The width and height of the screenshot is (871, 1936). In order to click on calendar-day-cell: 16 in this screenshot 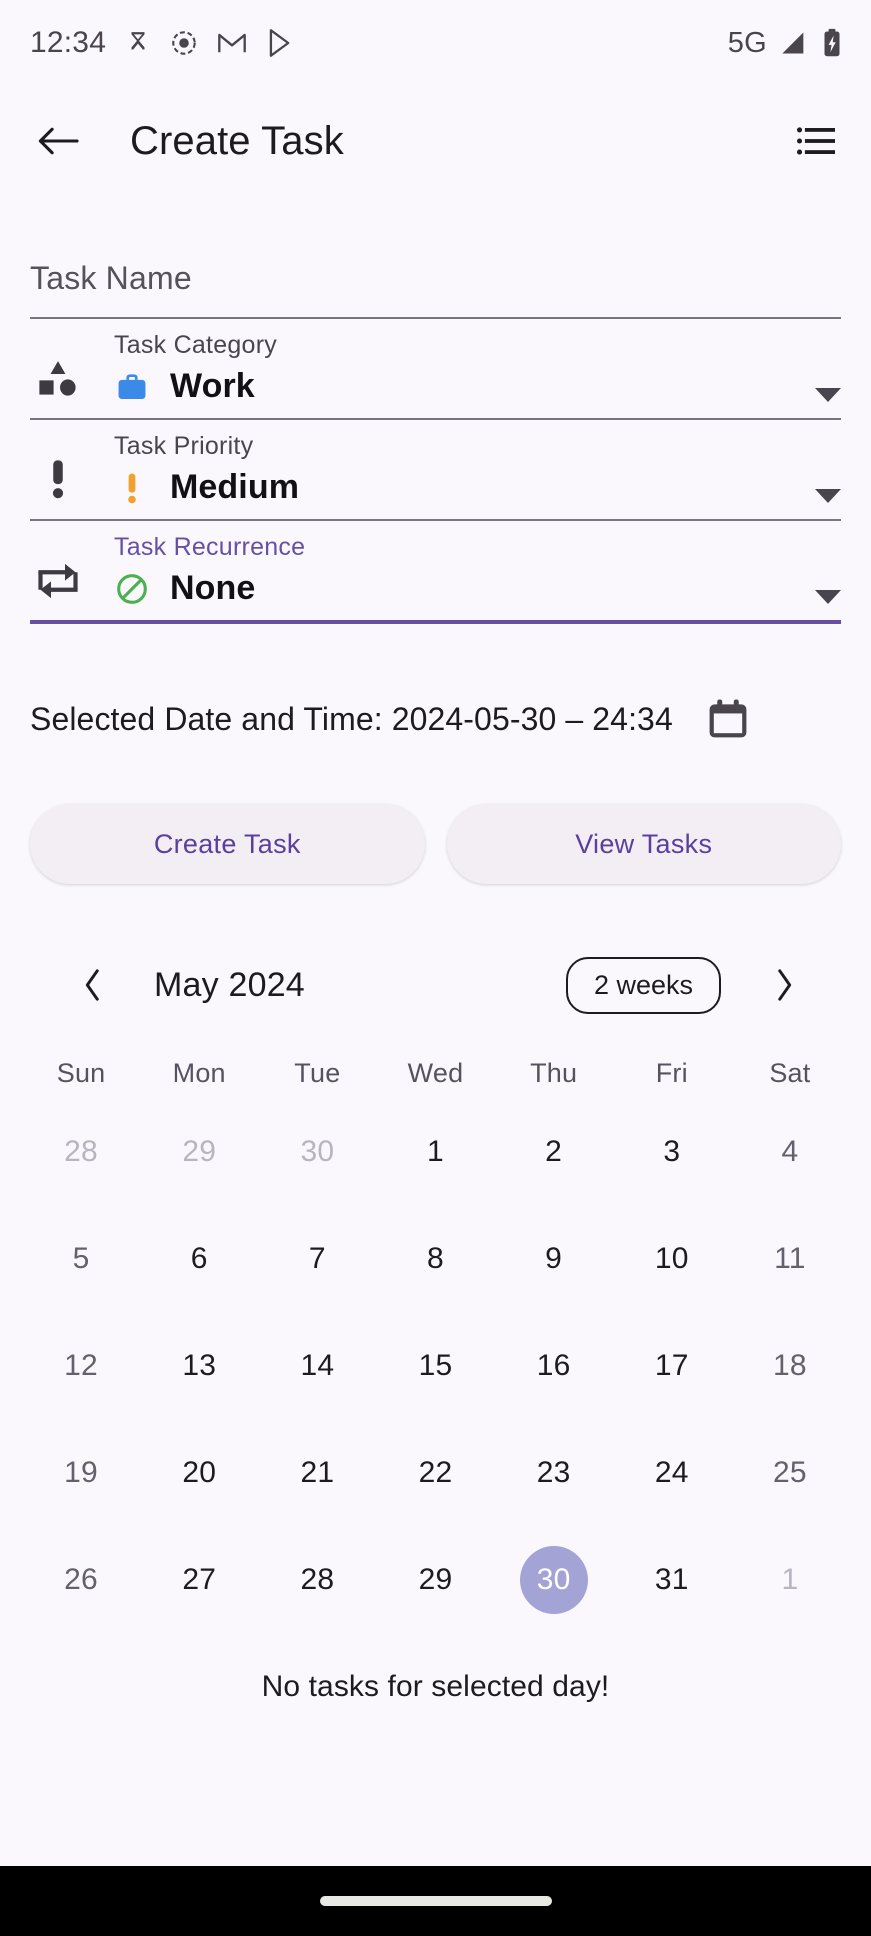, I will do `click(554, 1365)`.